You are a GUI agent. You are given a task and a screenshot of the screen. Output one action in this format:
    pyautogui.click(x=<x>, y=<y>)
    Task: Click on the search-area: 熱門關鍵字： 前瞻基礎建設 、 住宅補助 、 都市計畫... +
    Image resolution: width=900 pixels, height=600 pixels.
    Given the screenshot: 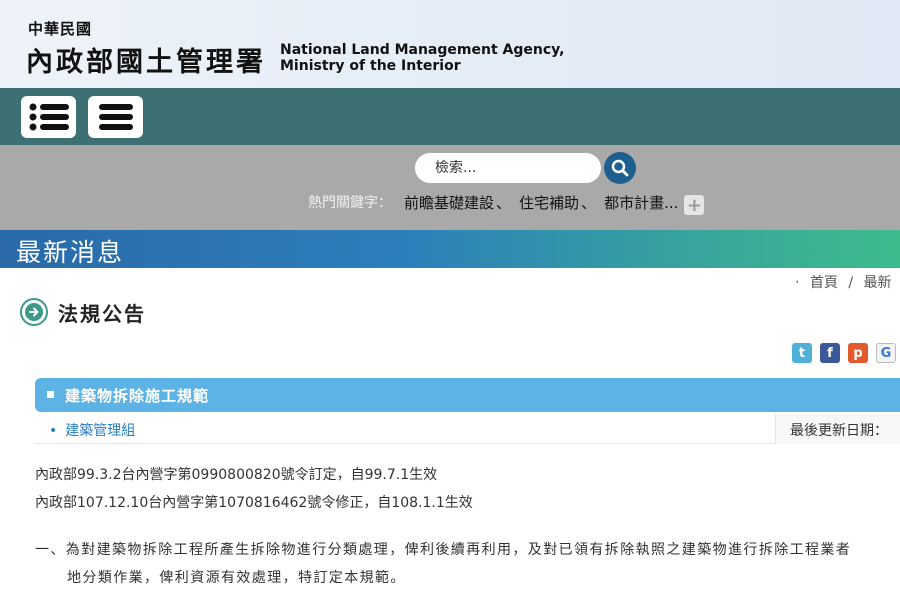 What is the action you would take?
    pyautogui.click(x=450, y=187)
    